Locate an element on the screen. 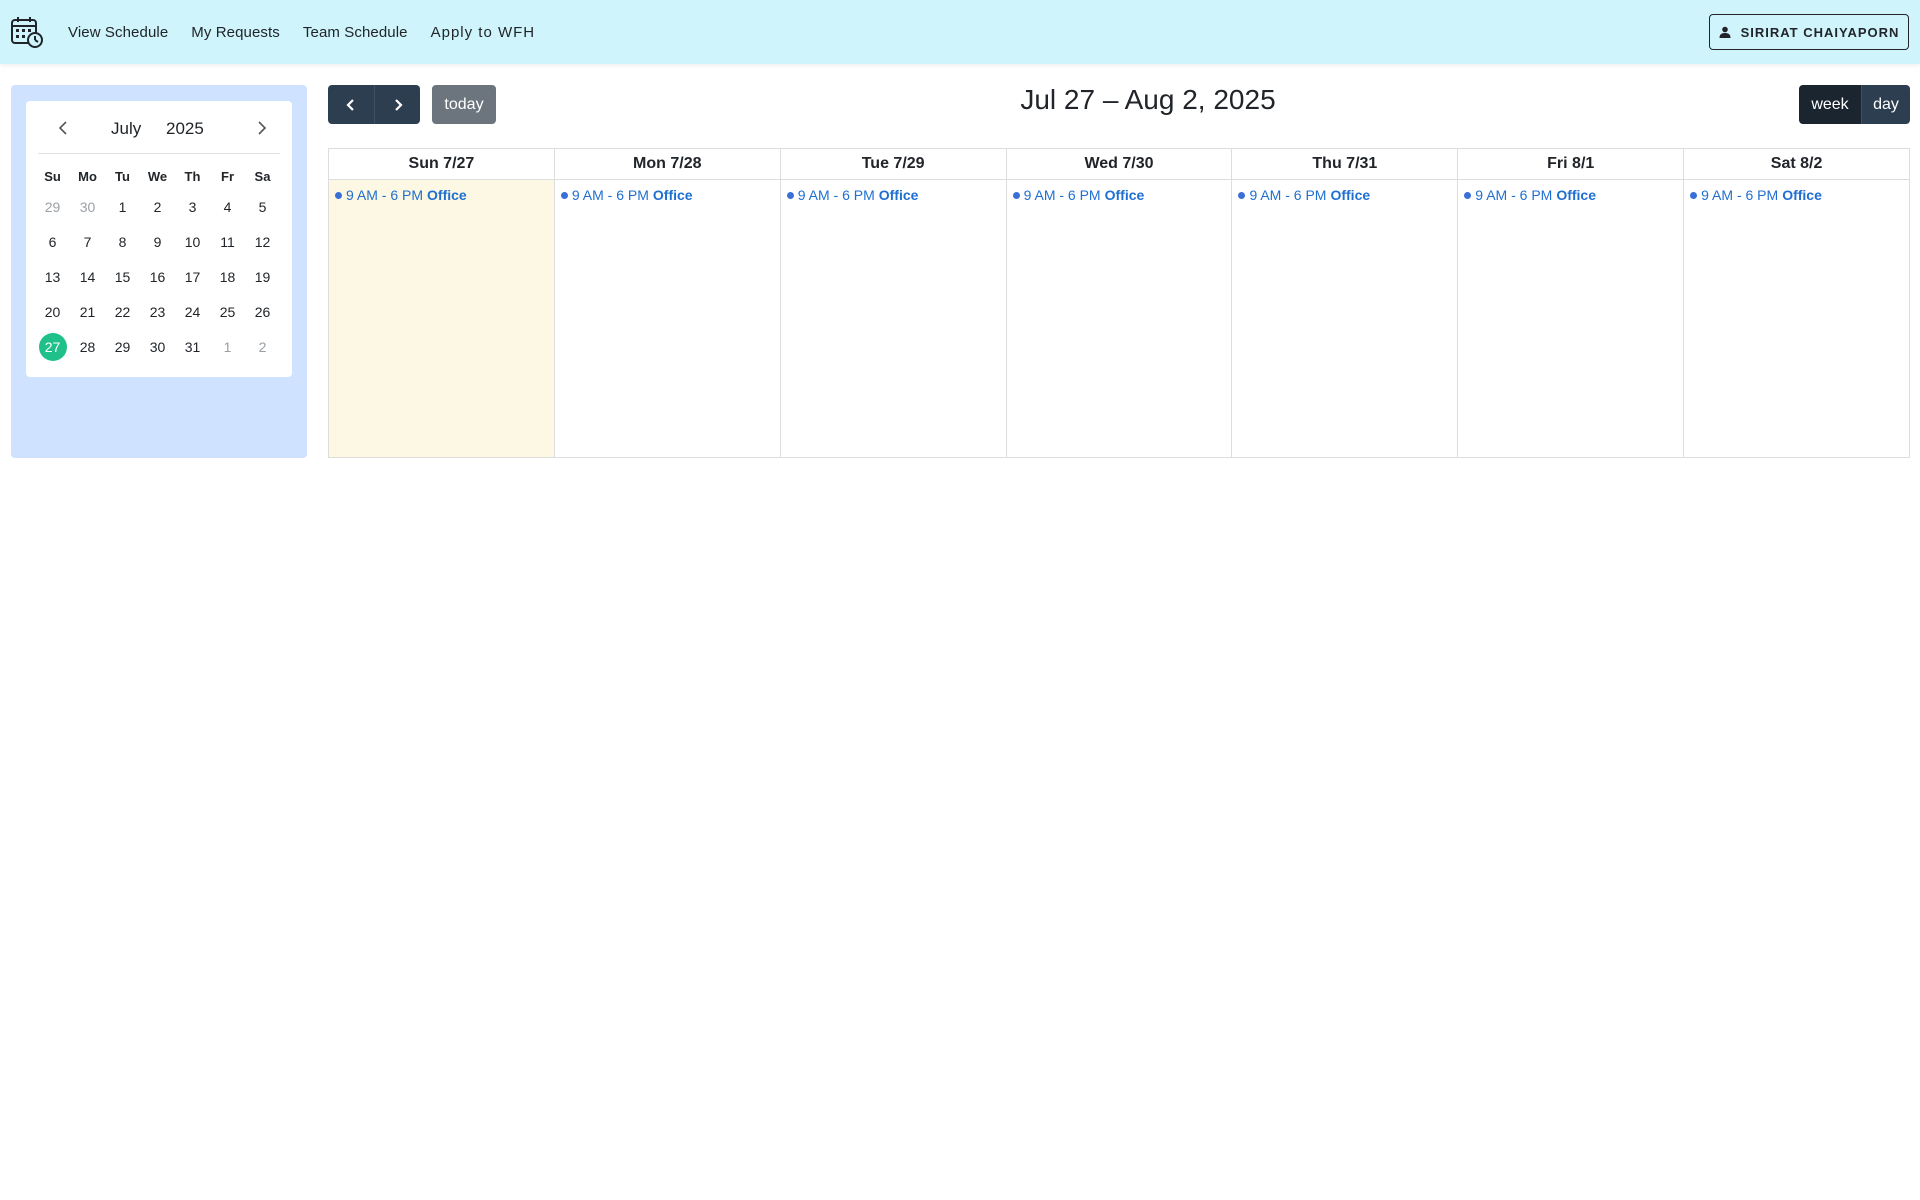  day-number: 9 is located at coordinates (158, 242).